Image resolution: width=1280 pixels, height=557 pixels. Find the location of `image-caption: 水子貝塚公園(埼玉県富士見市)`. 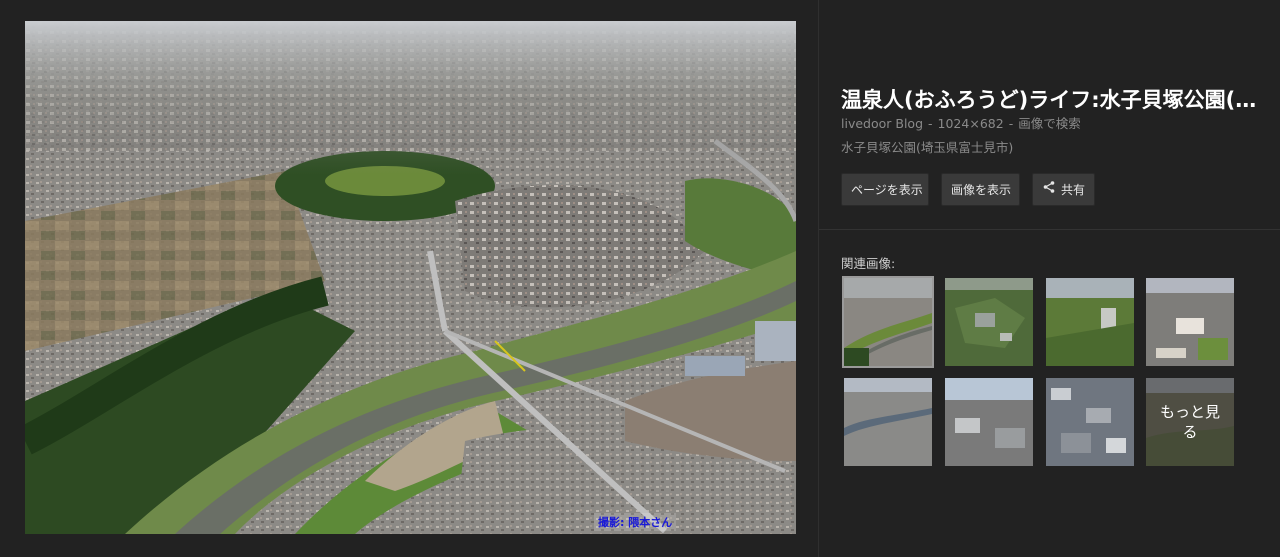

image-caption: 水子貝塚公園(埼玉県富士見市) is located at coordinates (927, 147).